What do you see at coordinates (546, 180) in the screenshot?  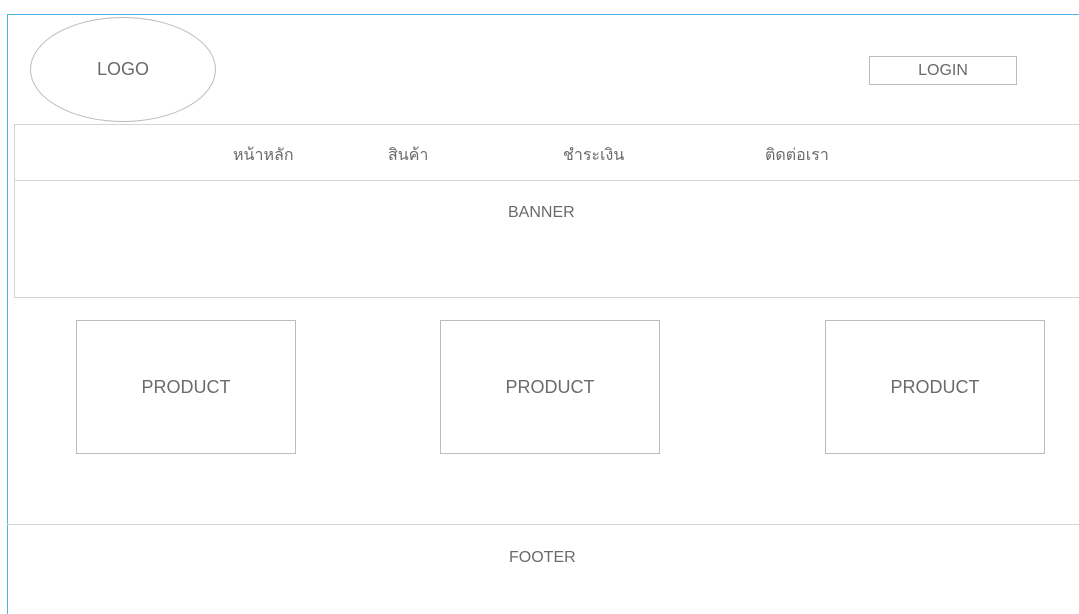 I see `nav-bottom-divider` at bounding box center [546, 180].